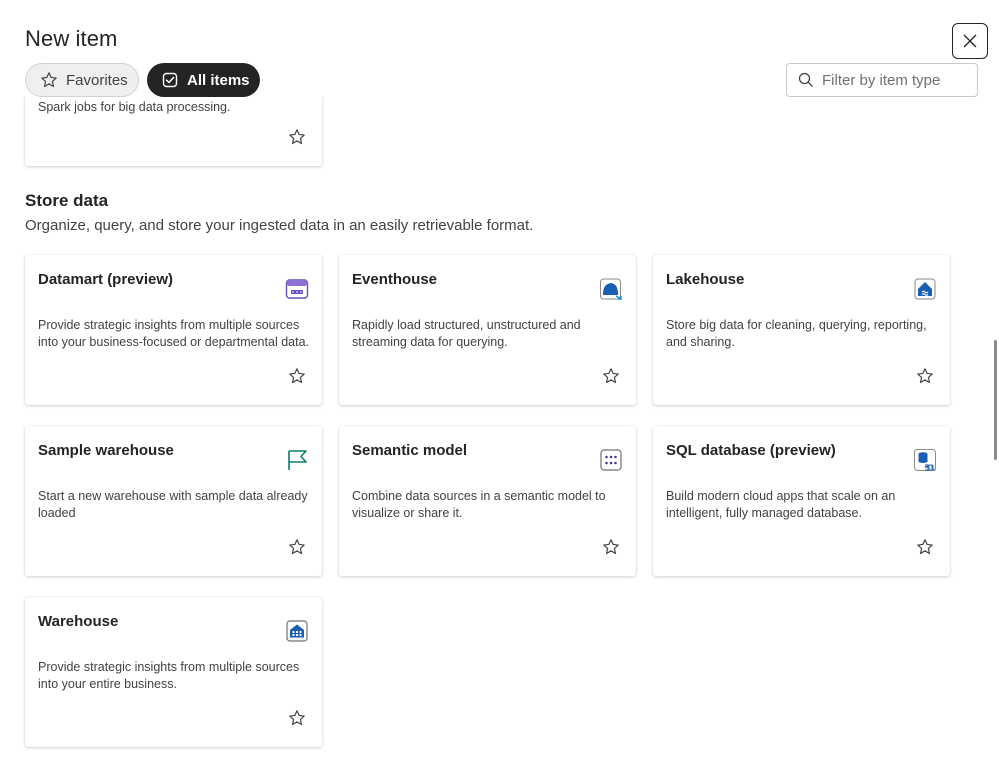  What do you see at coordinates (805, 79) in the screenshot?
I see `search-icon` at bounding box center [805, 79].